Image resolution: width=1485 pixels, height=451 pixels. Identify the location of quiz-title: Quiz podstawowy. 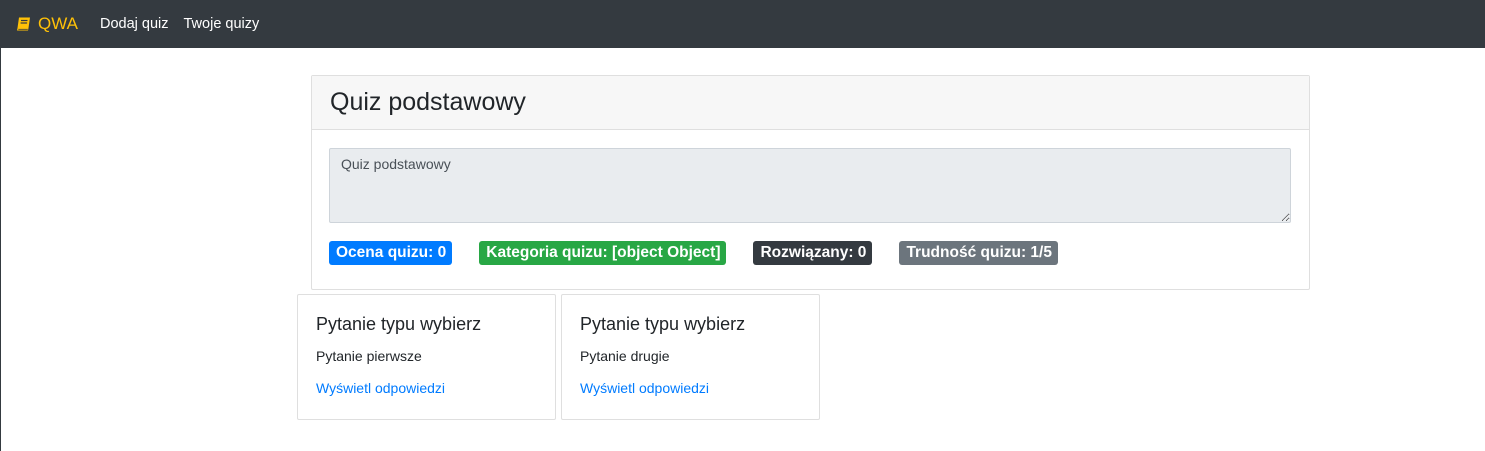
(428, 102).